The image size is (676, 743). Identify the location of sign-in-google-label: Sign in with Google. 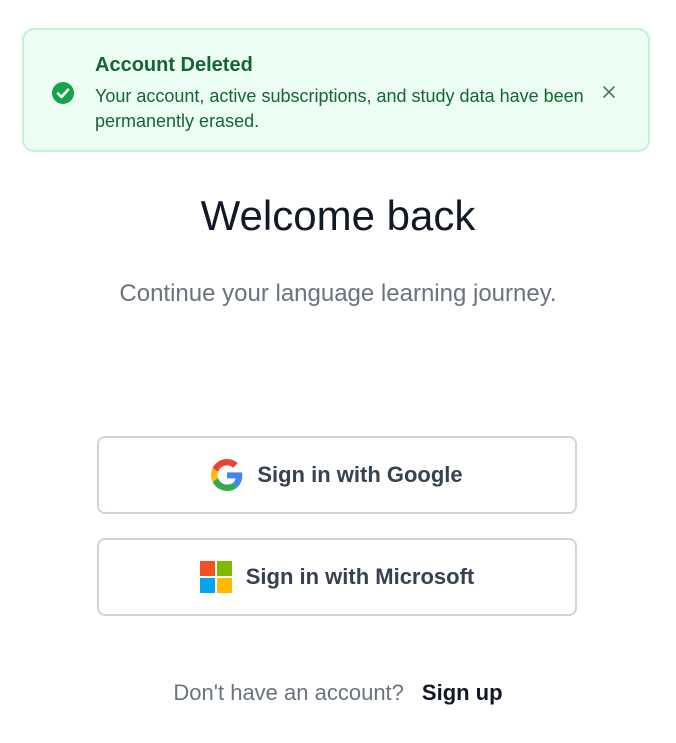
(360, 474).